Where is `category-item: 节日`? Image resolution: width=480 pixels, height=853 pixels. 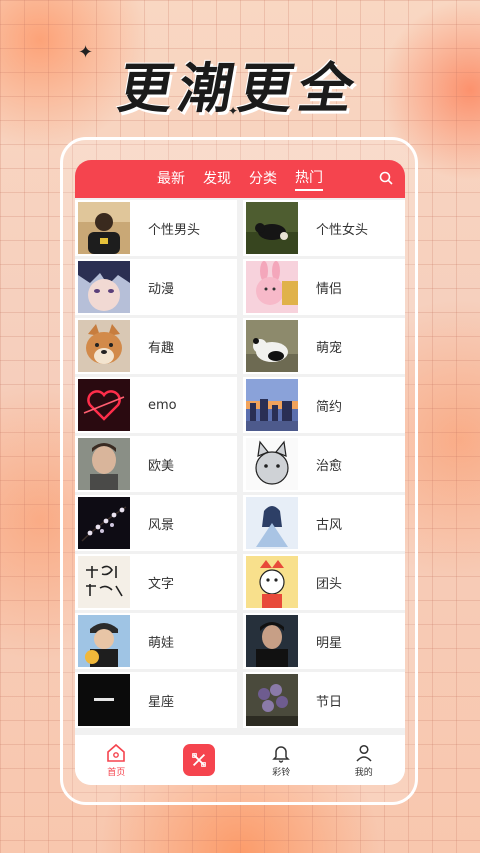
category-item: 节日 is located at coordinates (324, 700).